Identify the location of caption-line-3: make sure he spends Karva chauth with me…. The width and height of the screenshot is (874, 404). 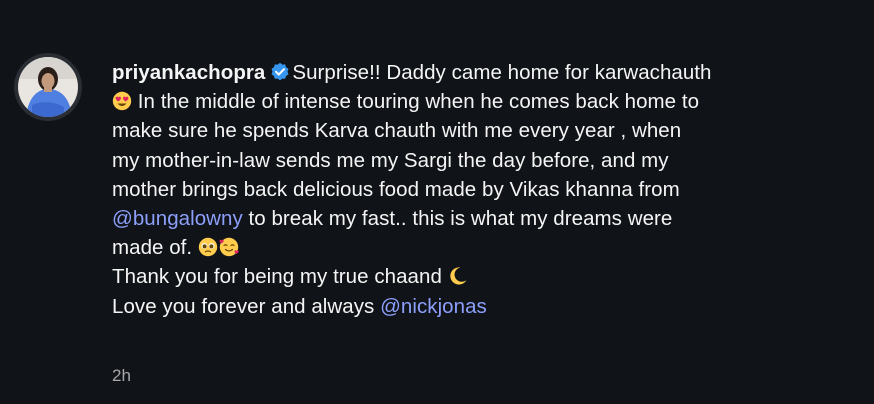
(397, 131).